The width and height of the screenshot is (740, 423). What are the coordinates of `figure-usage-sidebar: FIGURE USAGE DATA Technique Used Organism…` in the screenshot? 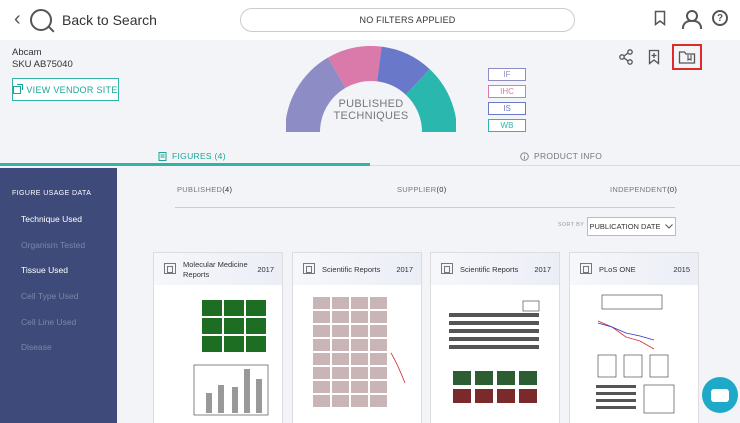 It's located at (58, 295).